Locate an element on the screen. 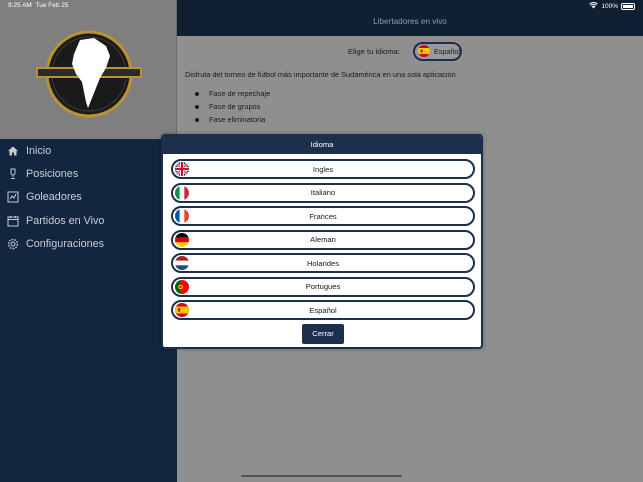  language-option-portugues: Portugues is located at coordinates (323, 286).